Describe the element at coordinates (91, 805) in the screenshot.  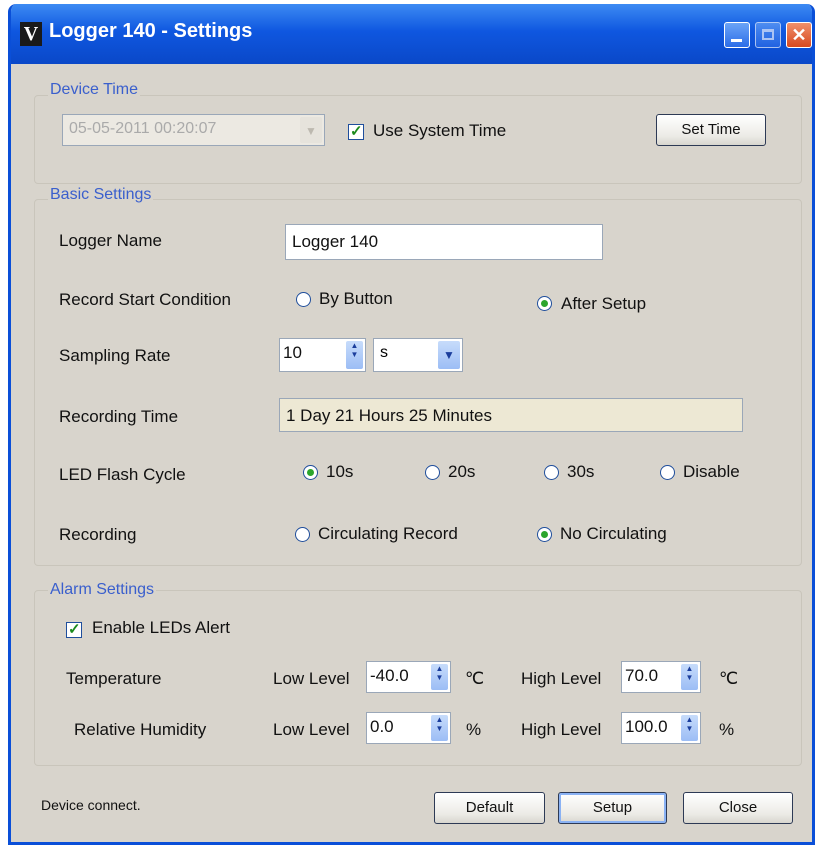
I see `device-status-text: Device connect.` at that location.